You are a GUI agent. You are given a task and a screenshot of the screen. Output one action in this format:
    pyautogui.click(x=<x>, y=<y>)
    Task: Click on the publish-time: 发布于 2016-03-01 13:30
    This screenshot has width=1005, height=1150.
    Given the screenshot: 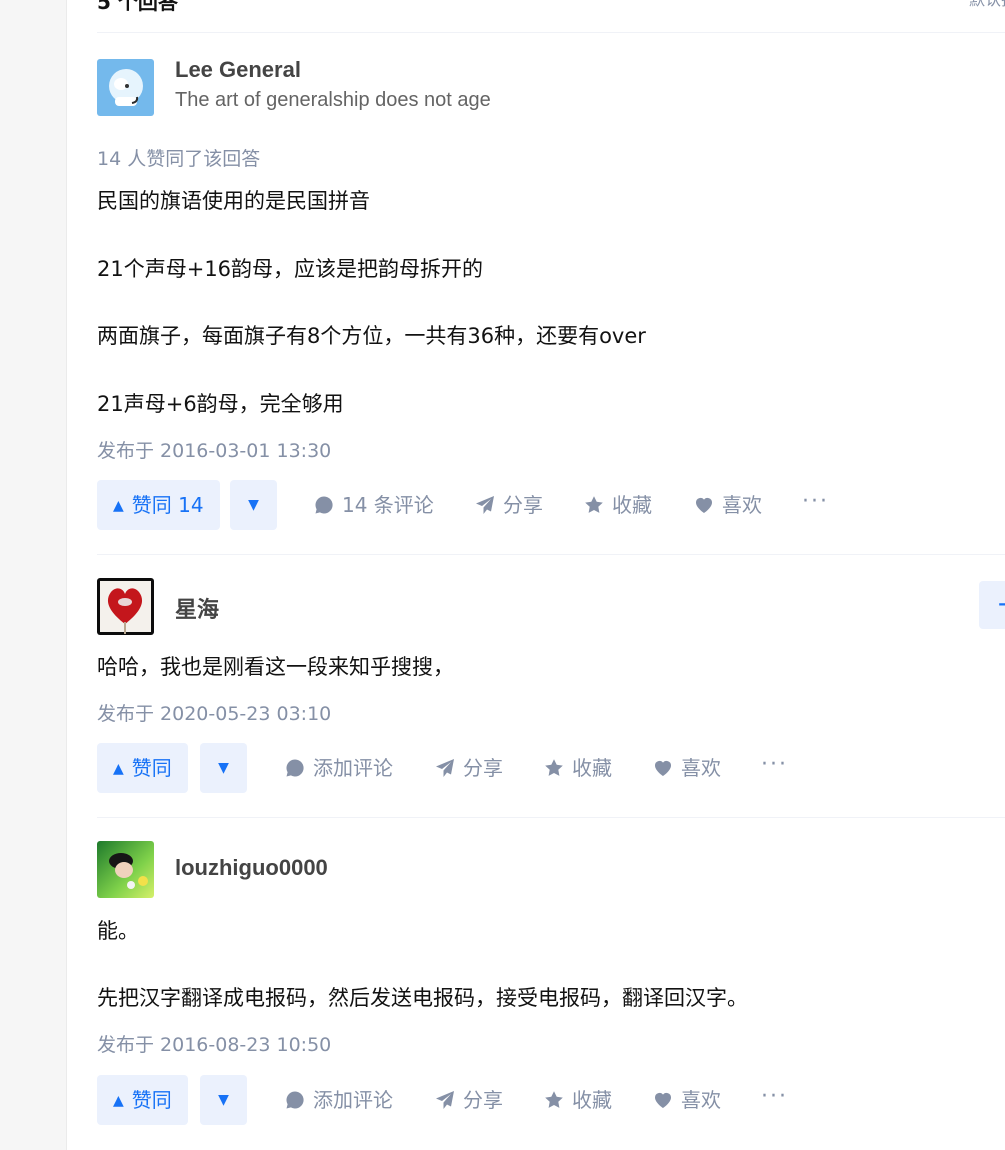 What is the action you would take?
    pyautogui.click(x=214, y=449)
    